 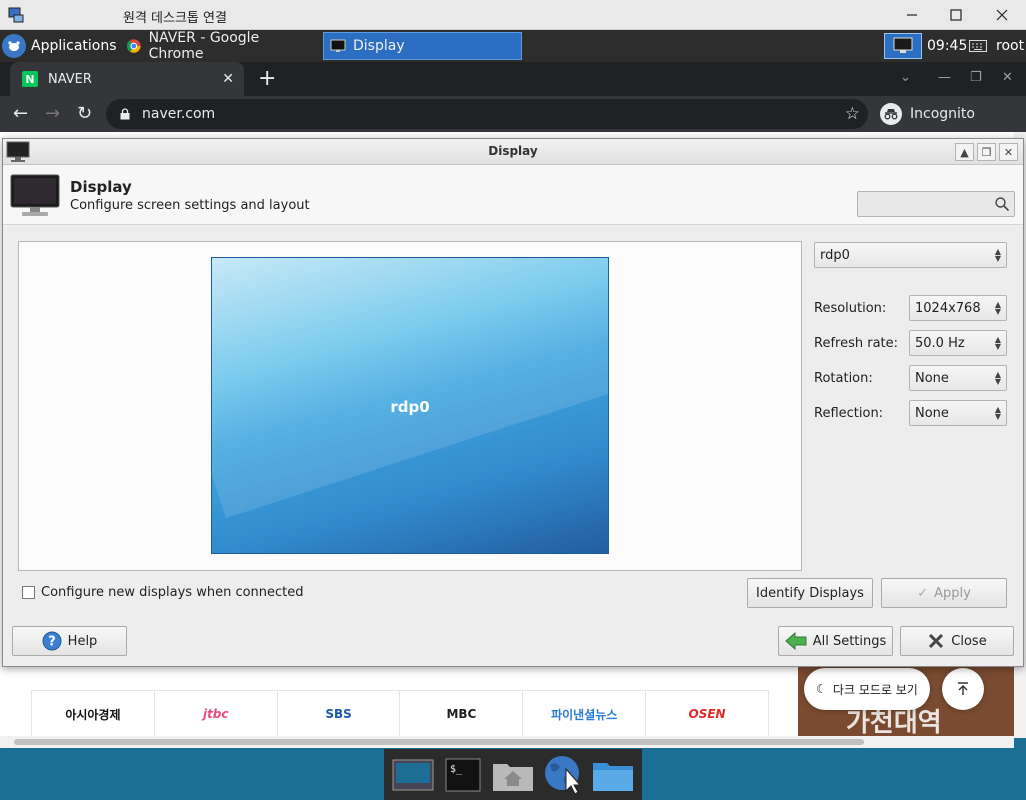 I want to click on chrome-icon, so click(x=133, y=46).